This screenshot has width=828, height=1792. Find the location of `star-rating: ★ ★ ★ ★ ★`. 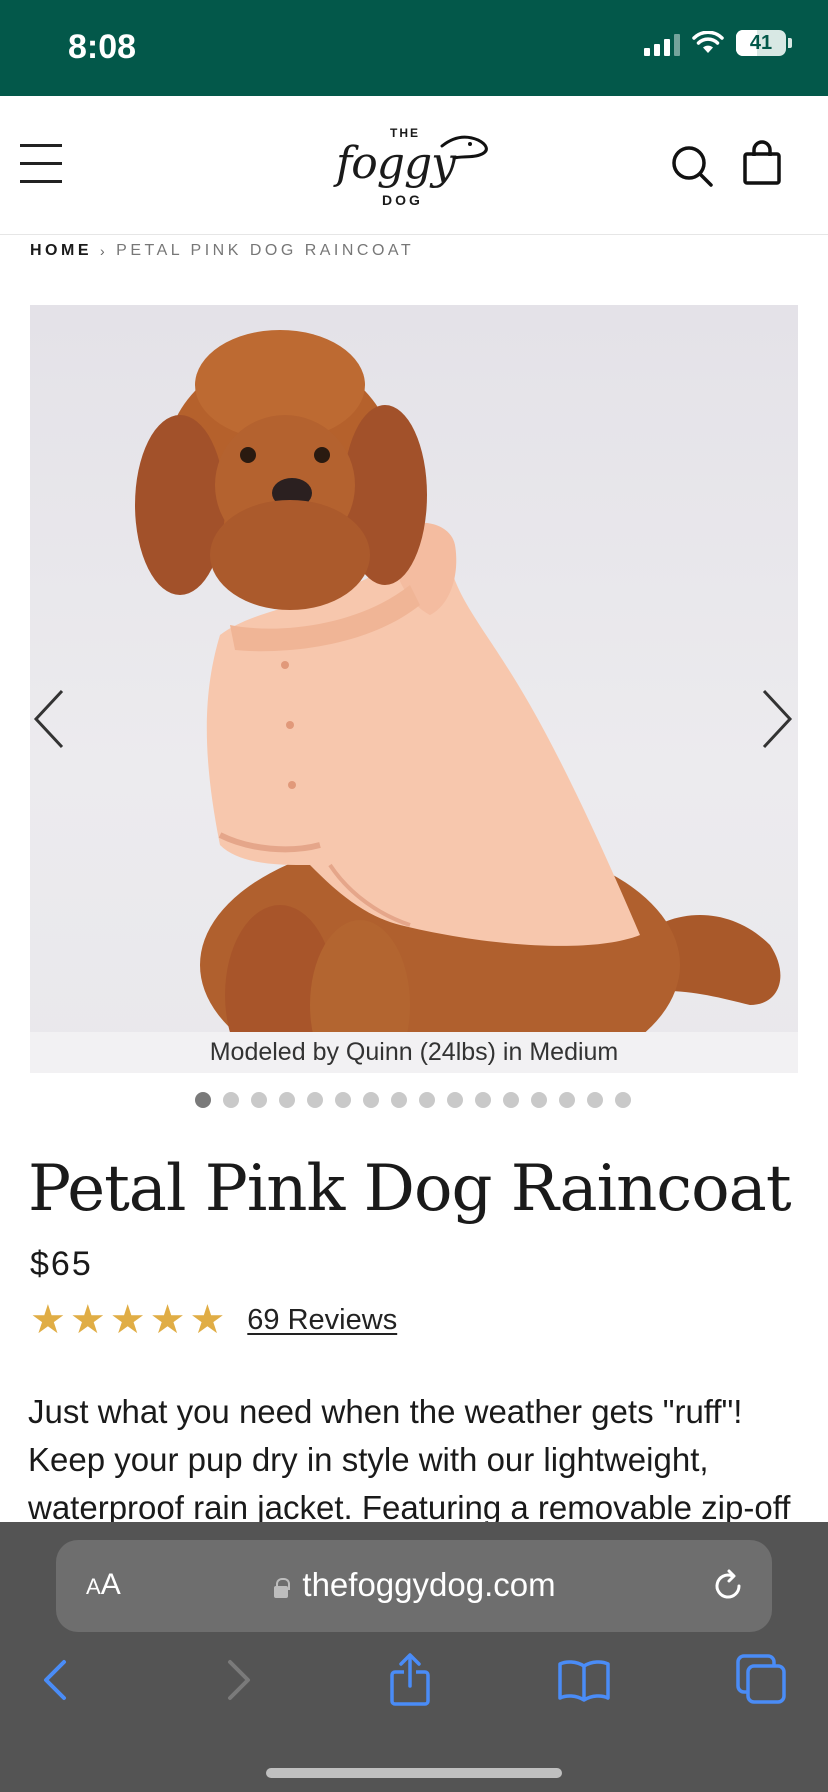

star-rating: ★ ★ ★ ★ ★ is located at coordinates (127, 1320).